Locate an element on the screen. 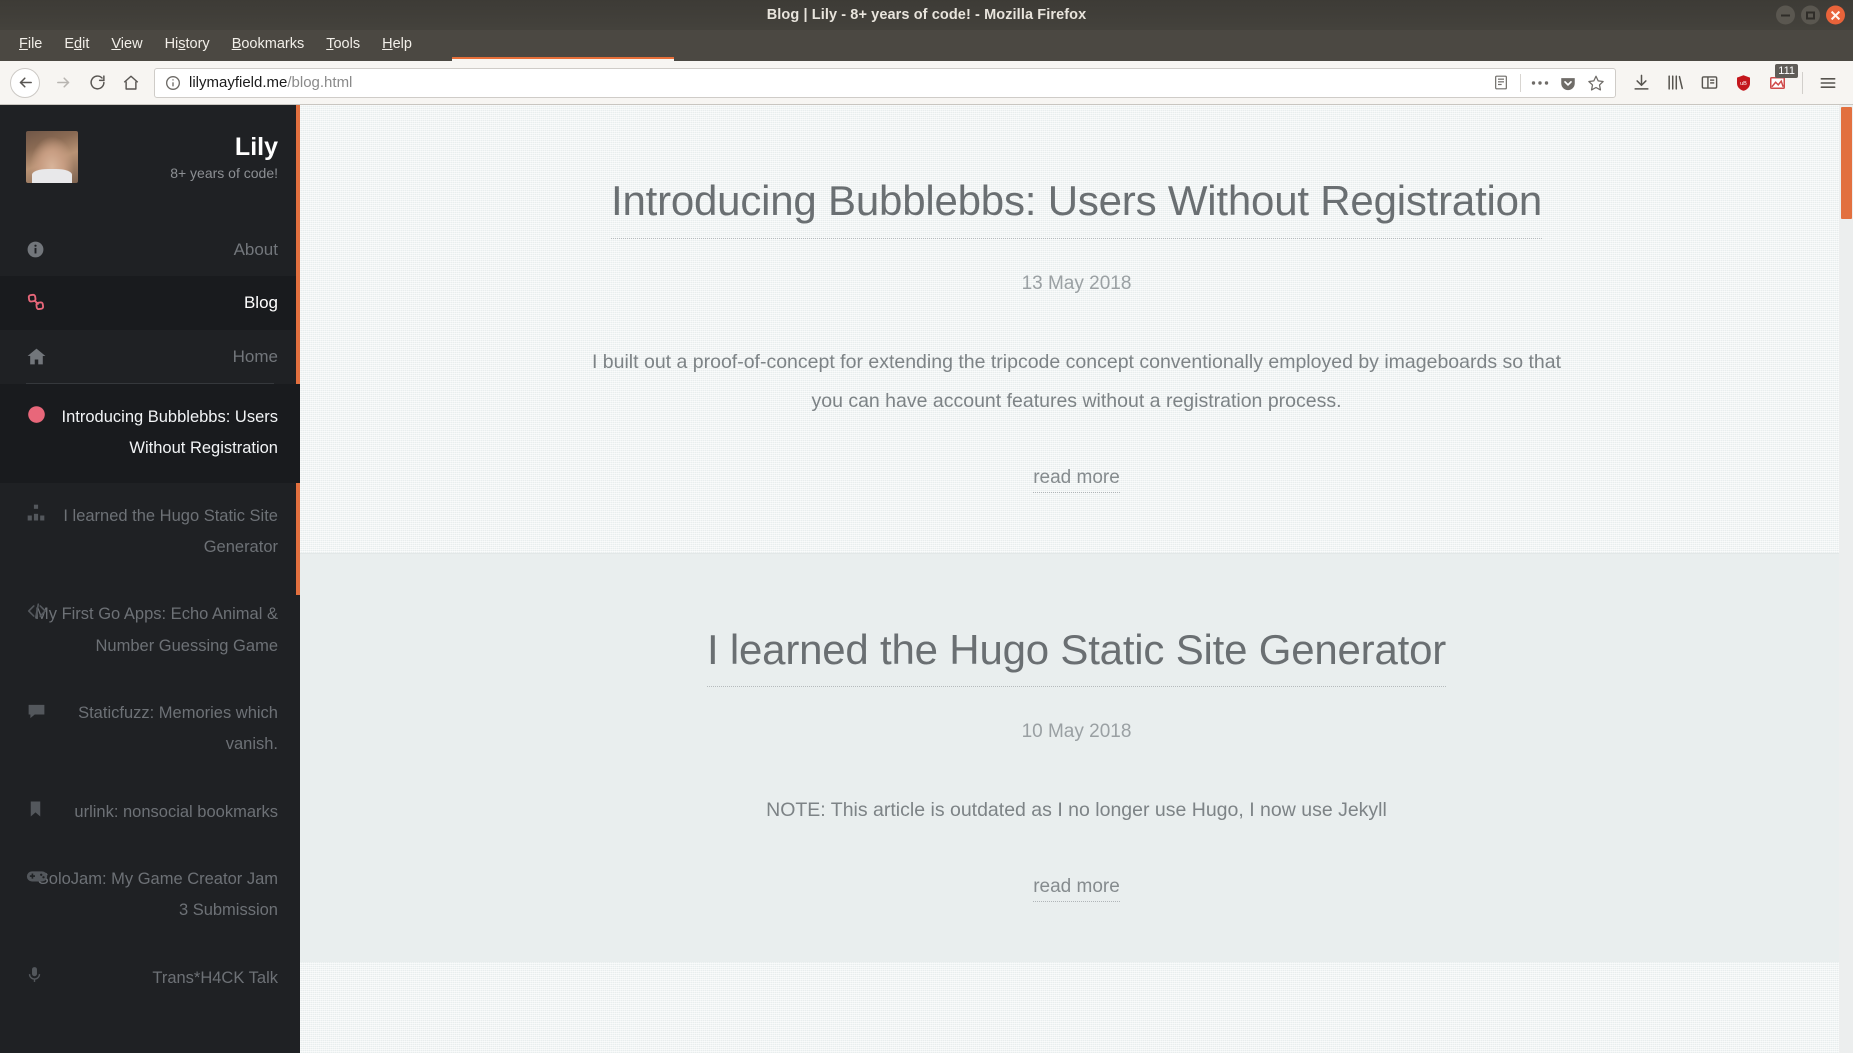 This screenshot has height=1053, width=1853. svg-text: uB is located at coordinates (1743, 84).